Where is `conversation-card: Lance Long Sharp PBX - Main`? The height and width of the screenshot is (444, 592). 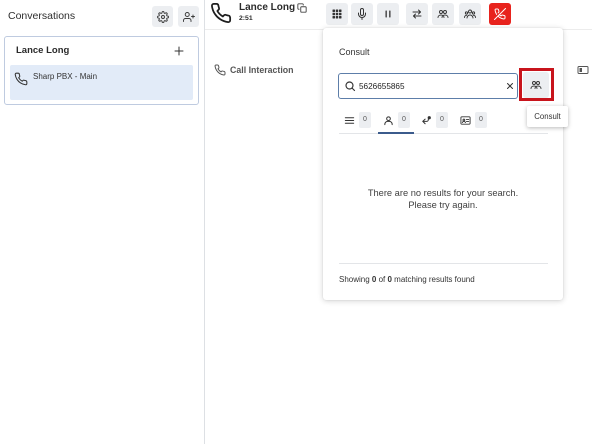 conversation-card: Lance Long Sharp PBX - Main is located at coordinates (101, 70).